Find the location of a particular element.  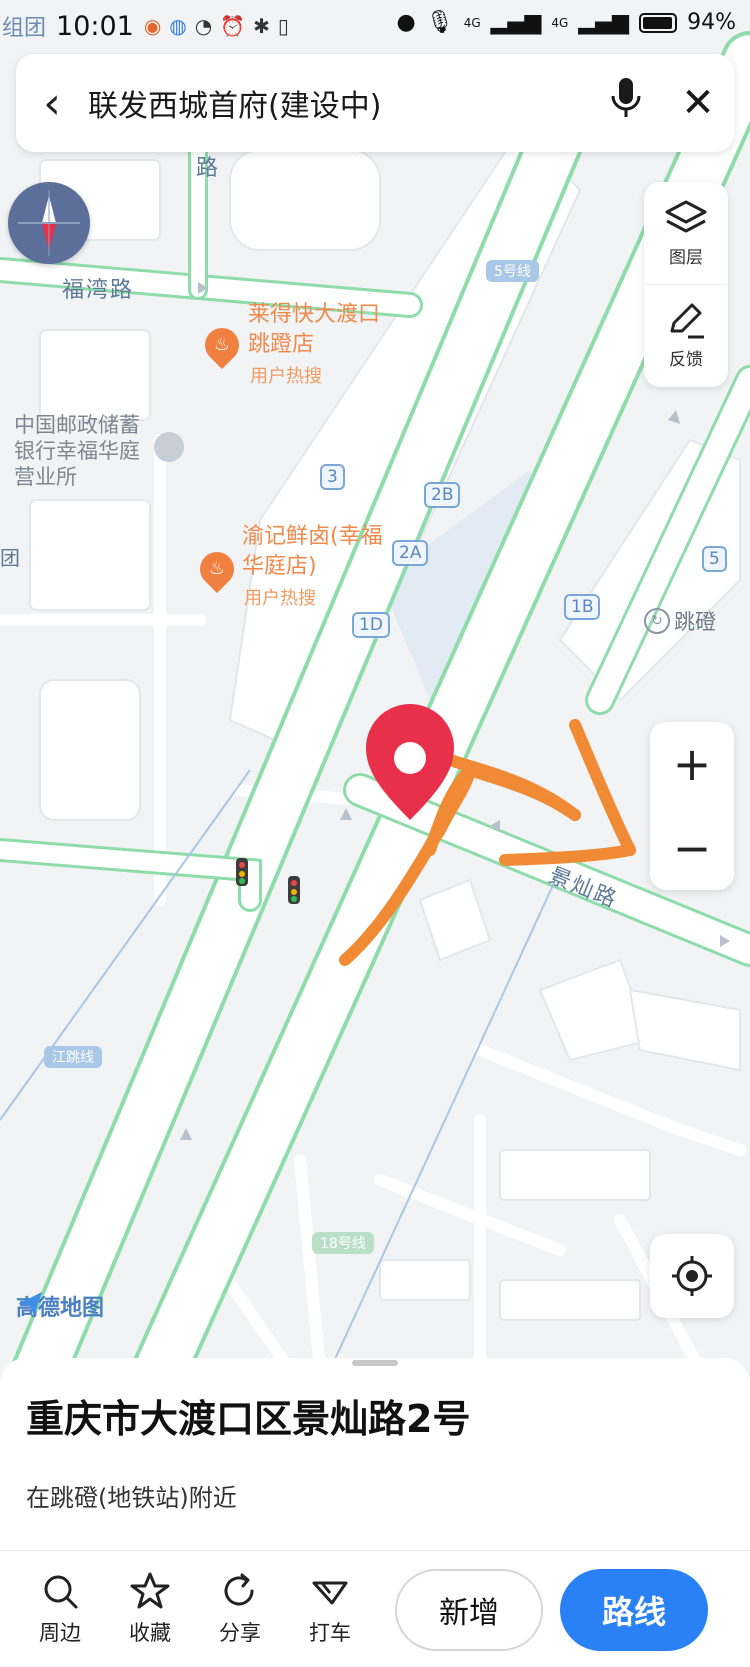

location-icon: ● is located at coordinates (406, 22).